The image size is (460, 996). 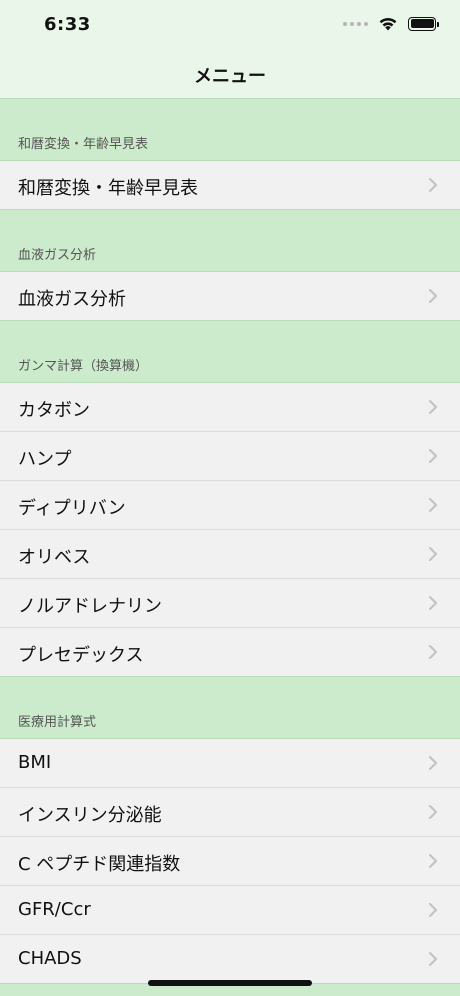 What do you see at coordinates (230, 603) in the screenshot?
I see `menu-row: ノルアドレナリン` at bounding box center [230, 603].